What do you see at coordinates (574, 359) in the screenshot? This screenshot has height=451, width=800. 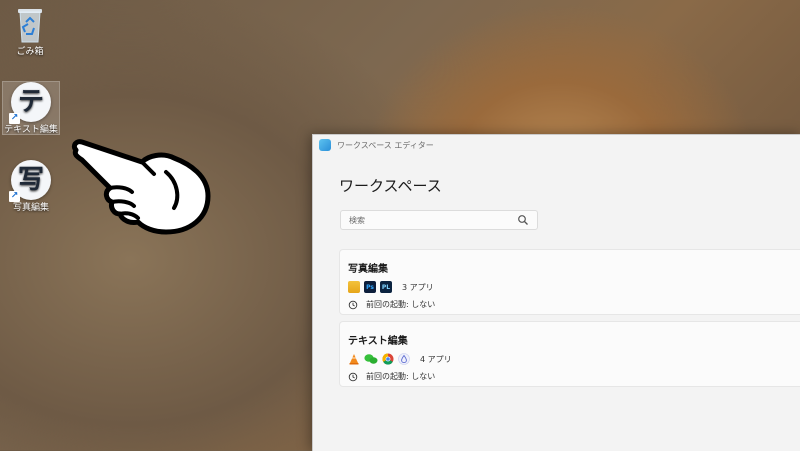 I see `workspace-app-list: 4 アプリ` at bounding box center [574, 359].